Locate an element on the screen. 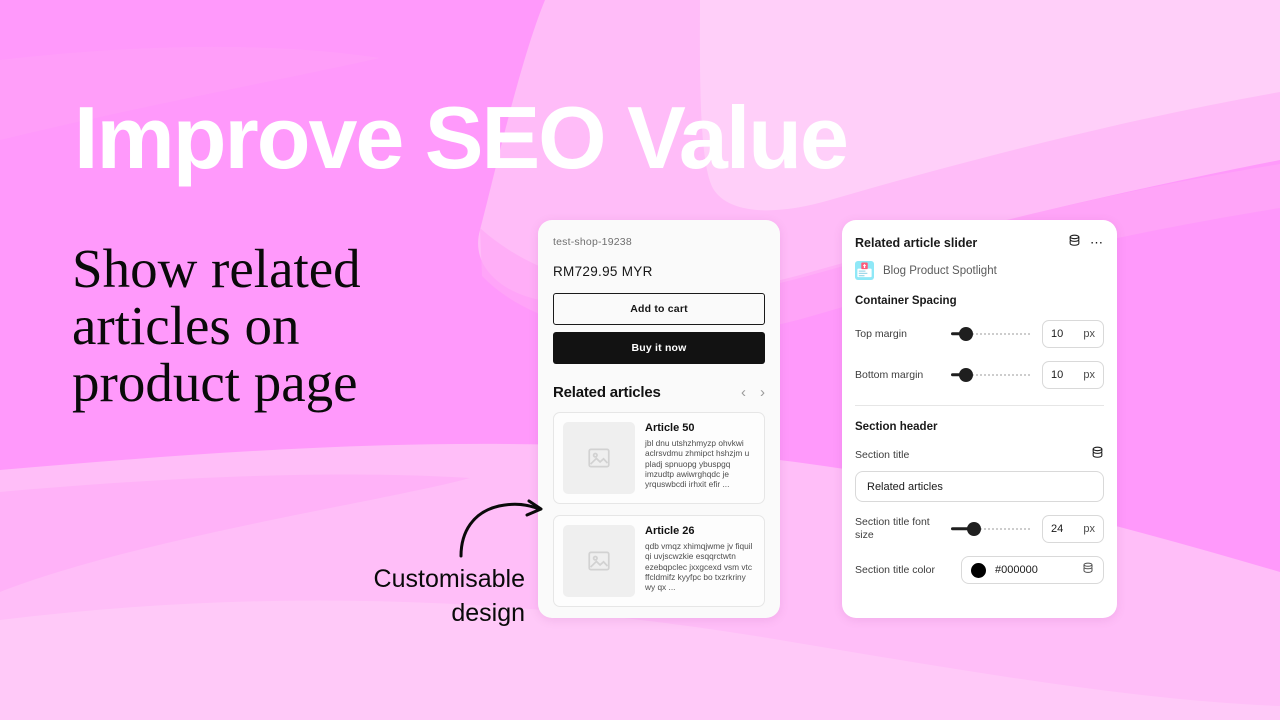  top-margin-value: 10 is located at coordinates (1057, 334).